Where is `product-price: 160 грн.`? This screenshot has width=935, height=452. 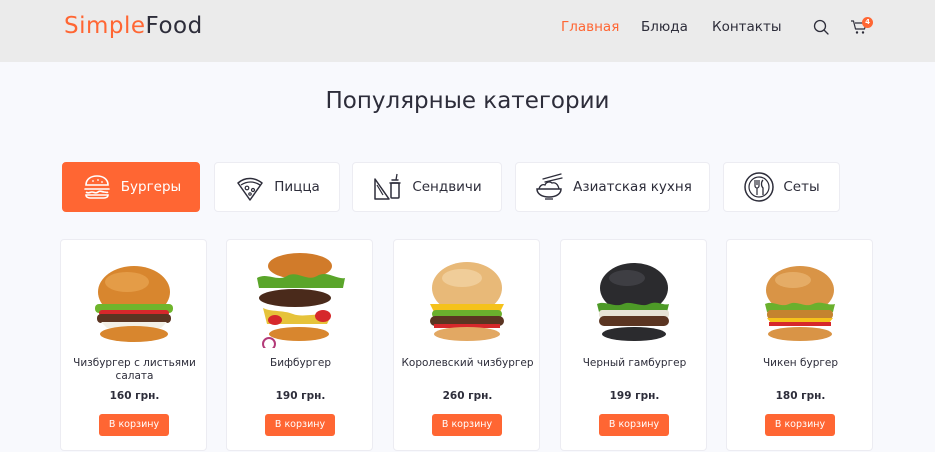 product-price: 160 грн. is located at coordinates (134, 396).